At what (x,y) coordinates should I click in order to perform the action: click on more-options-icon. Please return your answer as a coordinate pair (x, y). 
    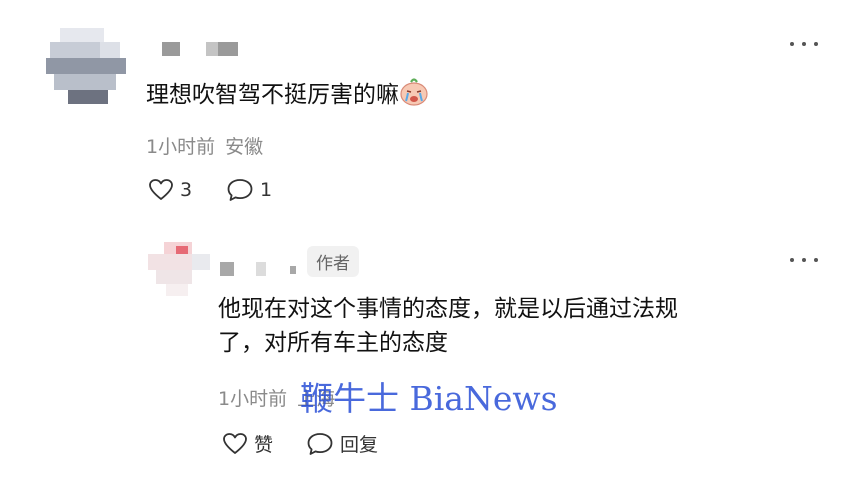
    Looking at the image, I should click on (804, 44).